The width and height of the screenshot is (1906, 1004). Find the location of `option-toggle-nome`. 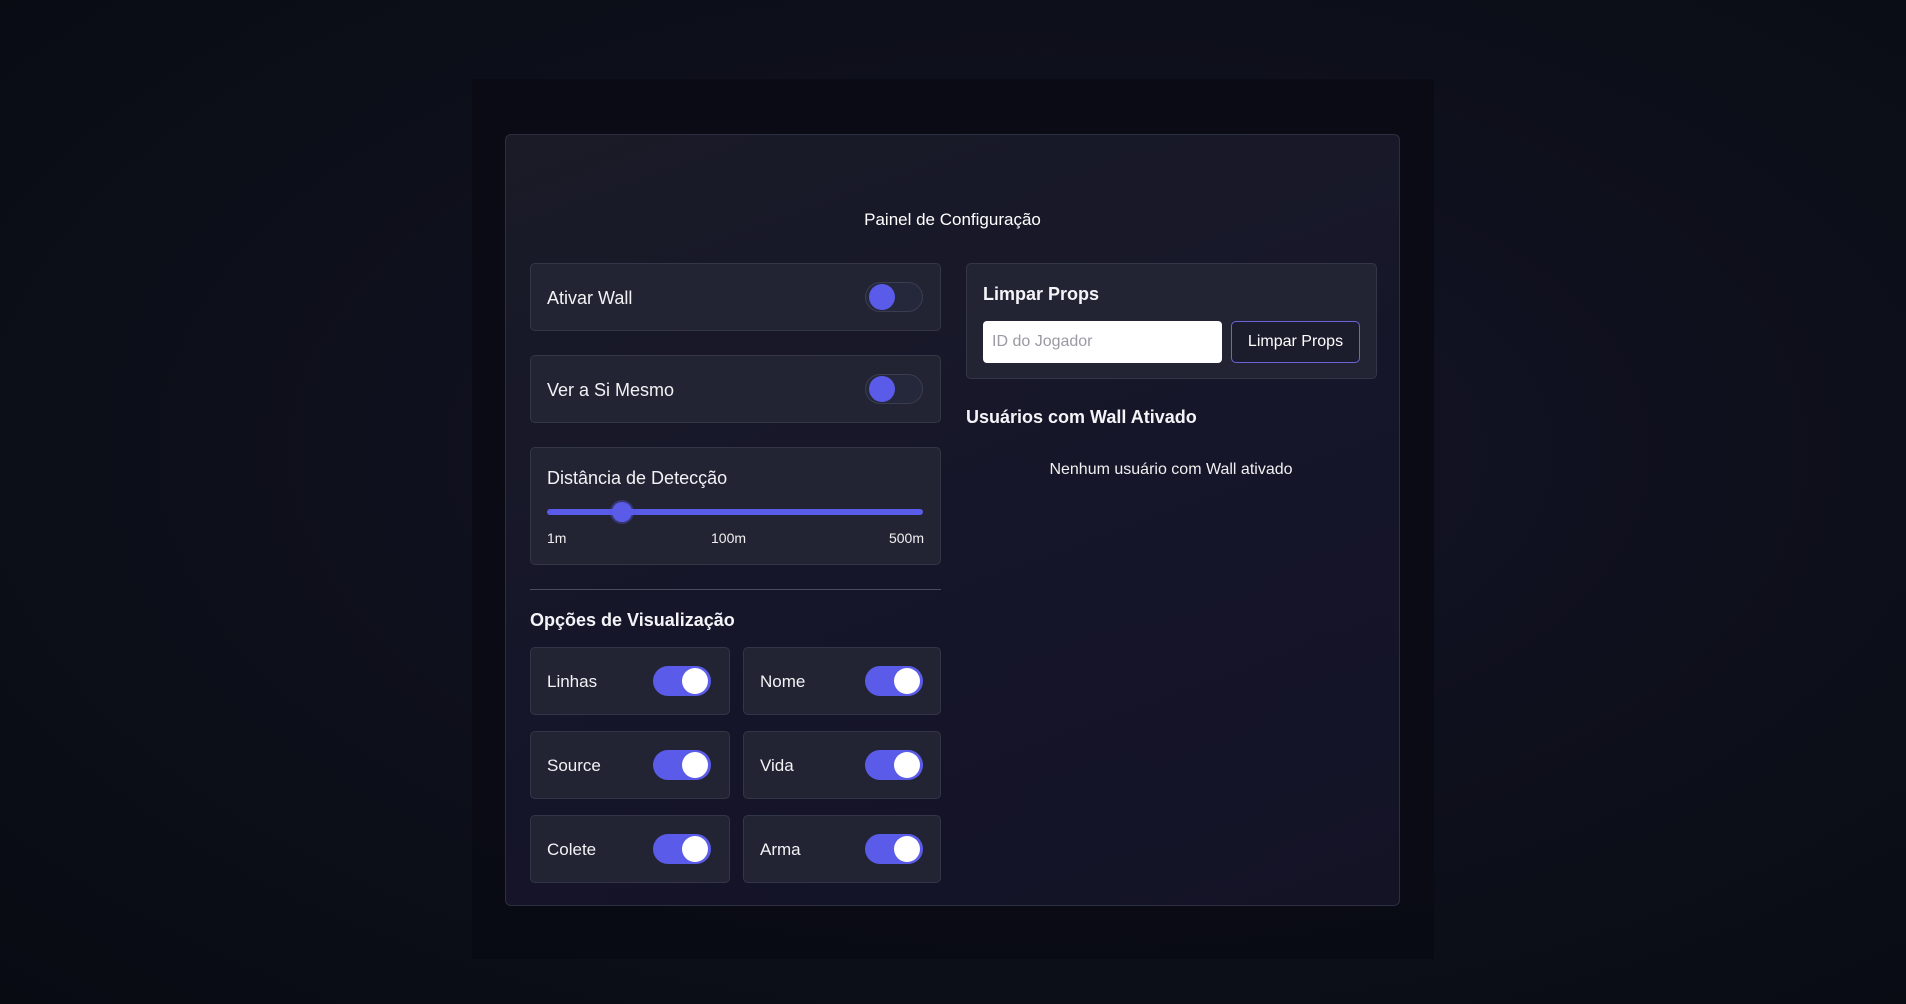

option-toggle-nome is located at coordinates (894, 681).